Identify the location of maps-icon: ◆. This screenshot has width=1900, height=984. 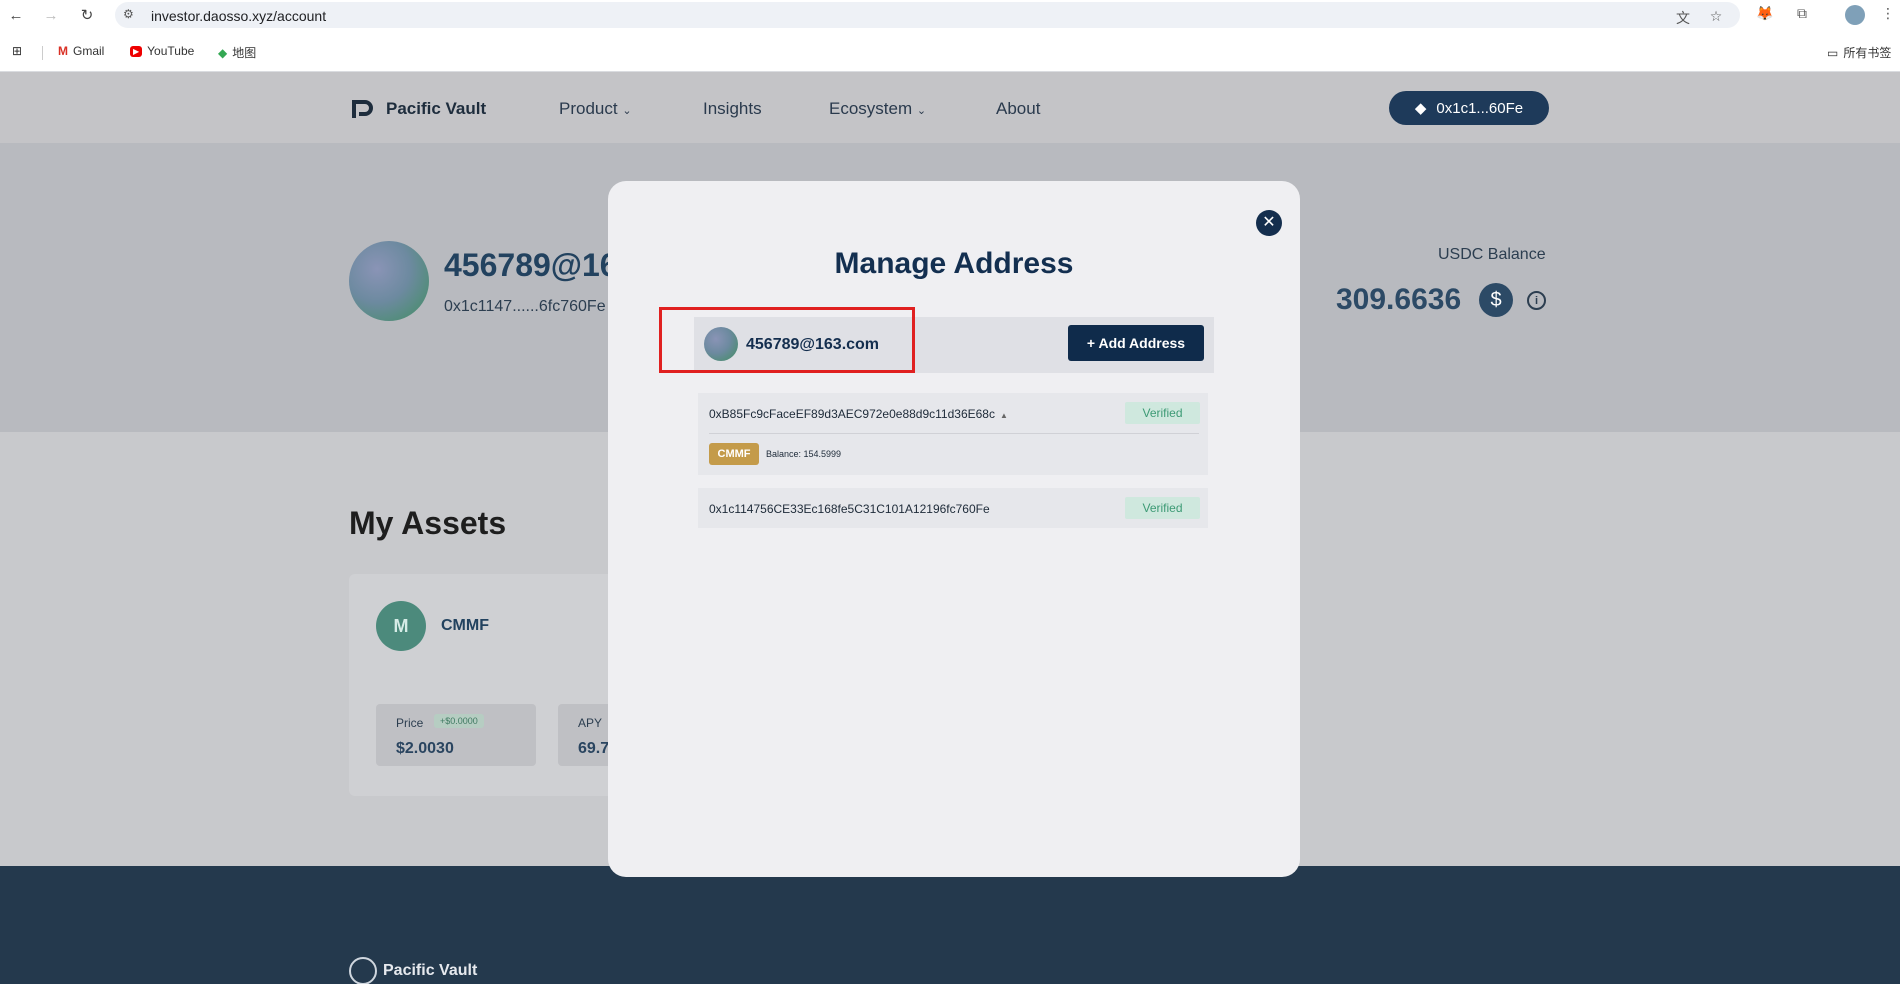
(223, 52).